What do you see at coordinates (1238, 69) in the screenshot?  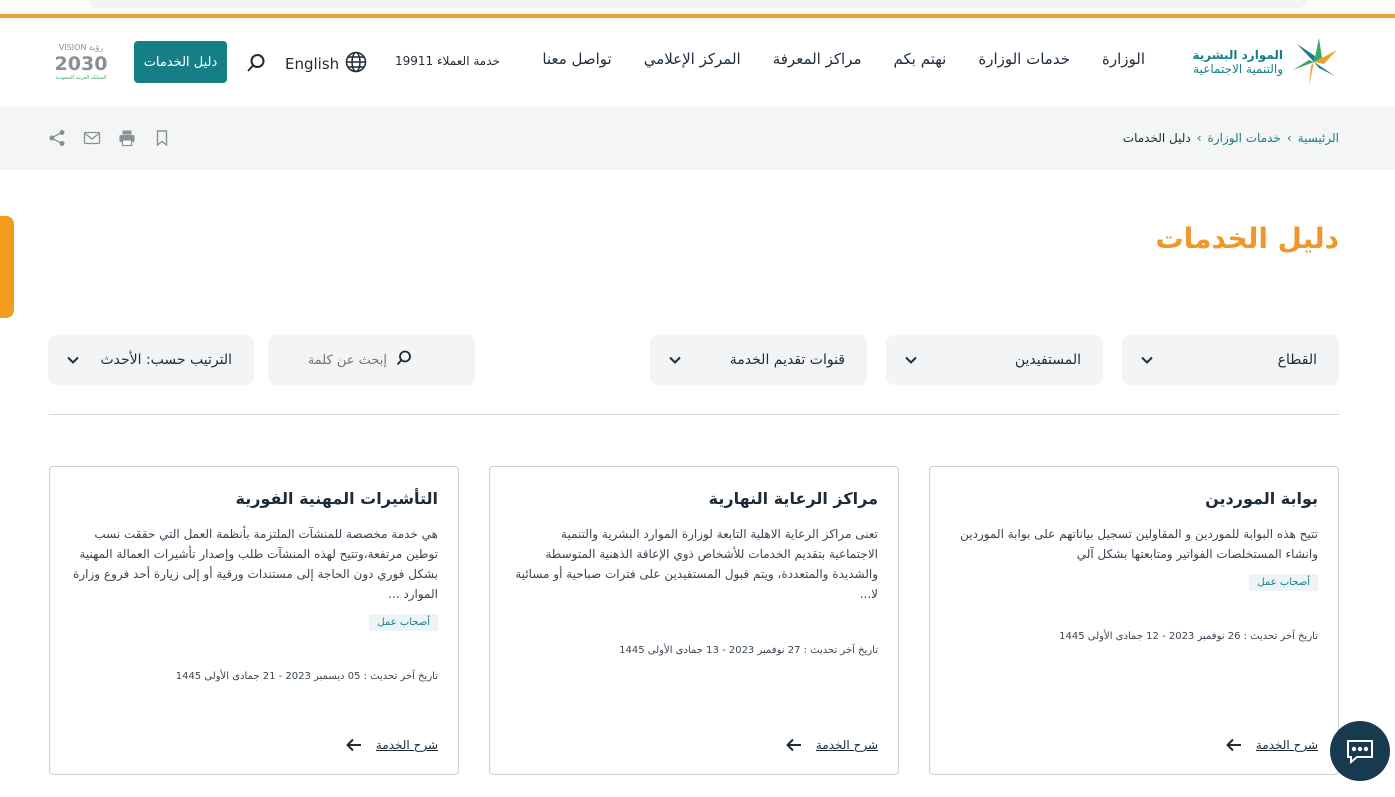 I see `logo-line2: والتنمية الاجتماعية` at bounding box center [1238, 69].